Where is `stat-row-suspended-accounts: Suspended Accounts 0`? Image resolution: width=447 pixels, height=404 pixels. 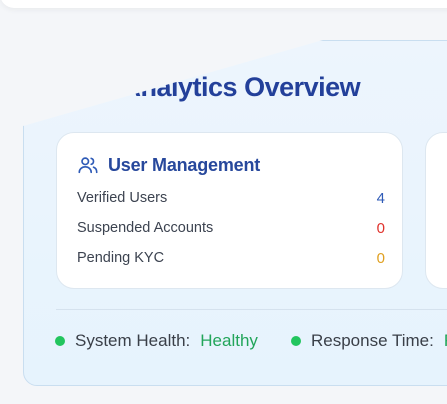
stat-row-suspended-accounts: Suspended Accounts 0 is located at coordinates (231, 228).